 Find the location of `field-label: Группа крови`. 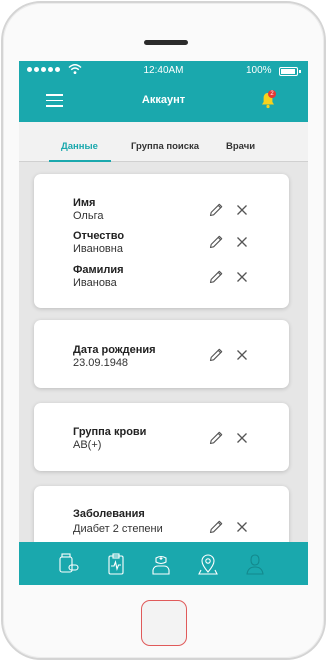

field-label: Группа крови is located at coordinates (110, 432).